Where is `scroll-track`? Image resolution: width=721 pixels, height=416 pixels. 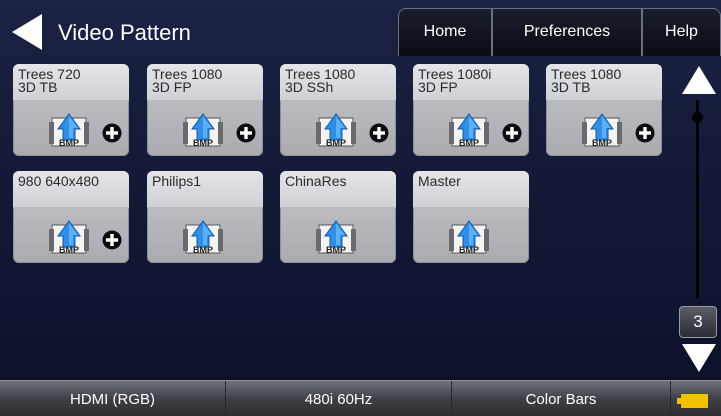
scroll-track is located at coordinates (697, 199).